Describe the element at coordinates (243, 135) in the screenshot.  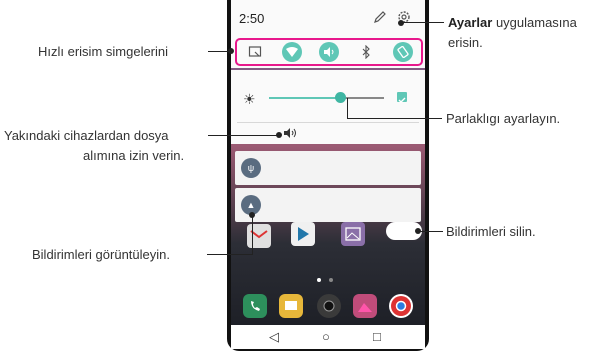
I see `callout-line-nearby` at that location.